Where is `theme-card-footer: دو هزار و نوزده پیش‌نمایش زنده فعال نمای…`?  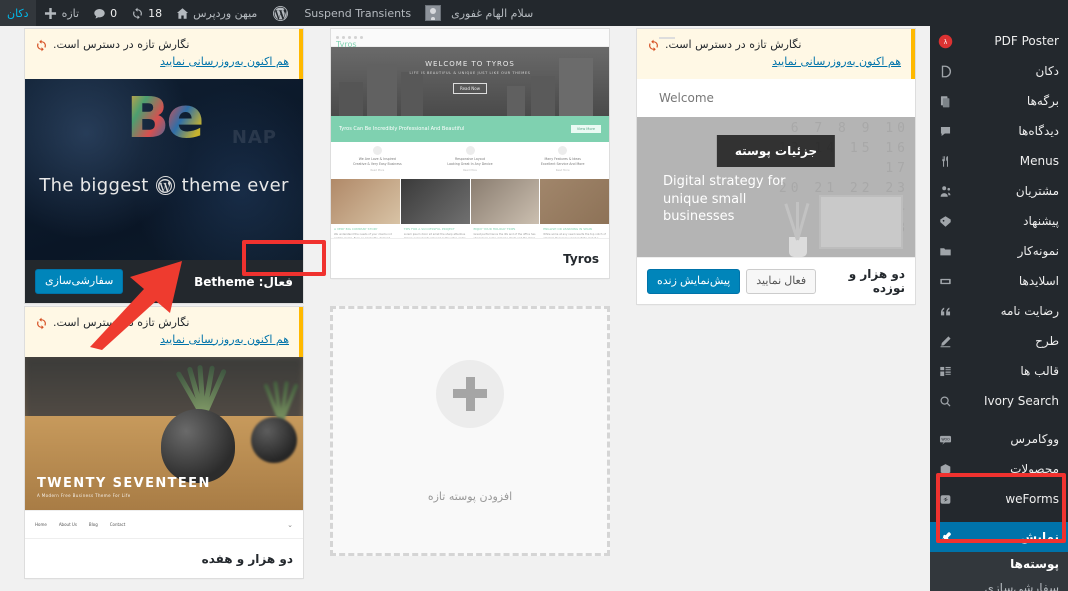
theme-card-footer: دو هزار و نوزده پیش‌نمایش زنده فعال نمای… is located at coordinates (776, 280).